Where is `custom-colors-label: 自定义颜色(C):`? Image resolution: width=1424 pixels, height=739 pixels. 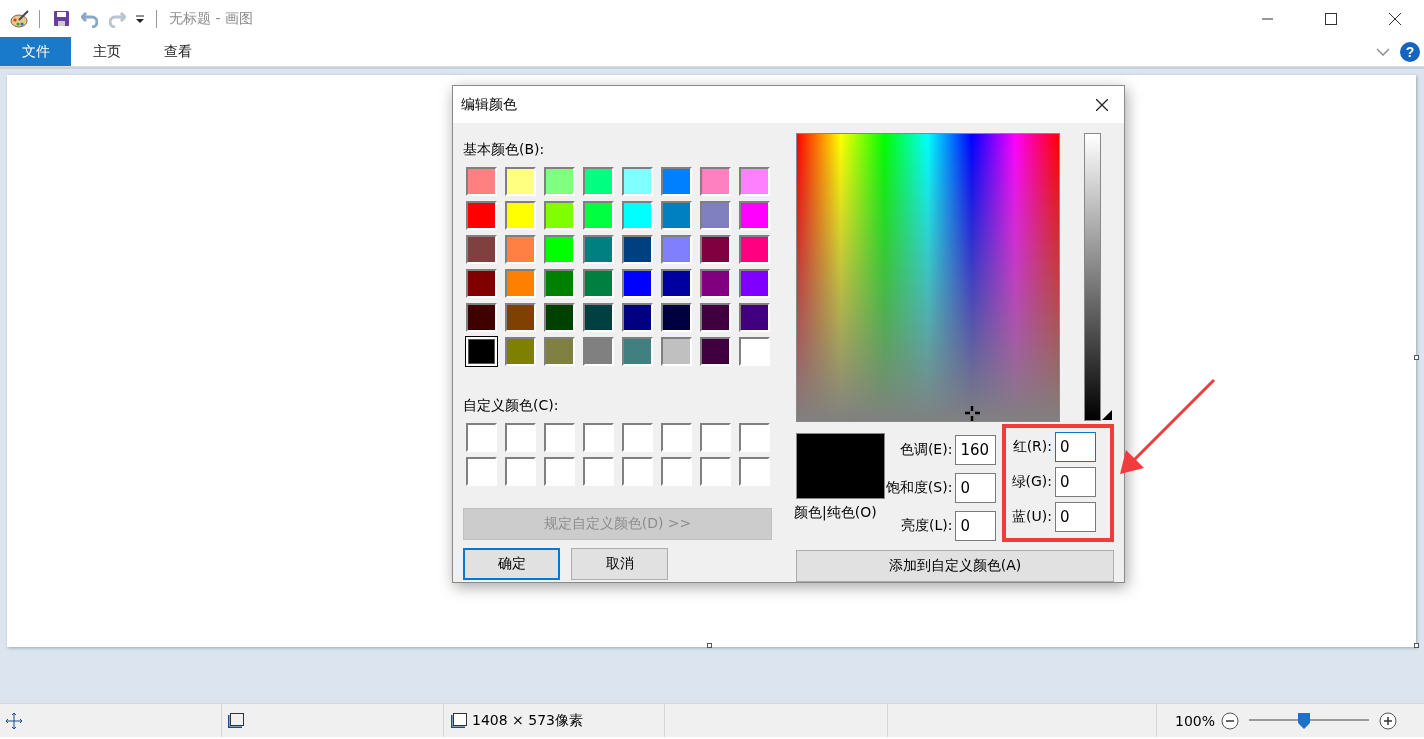
custom-colors-label: 自定义颜色(C): is located at coordinates (511, 405).